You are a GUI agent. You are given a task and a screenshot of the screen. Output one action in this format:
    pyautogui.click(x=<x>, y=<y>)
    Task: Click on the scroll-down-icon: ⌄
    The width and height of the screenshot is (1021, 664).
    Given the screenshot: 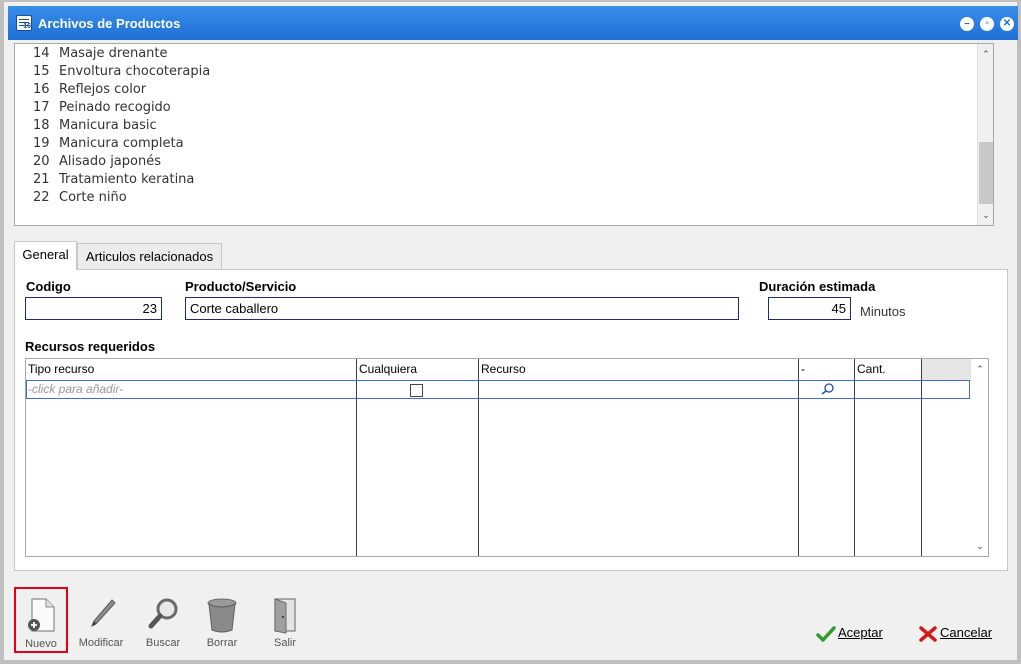 What is the action you would take?
    pyautogui.click(x=986, y=215)
    